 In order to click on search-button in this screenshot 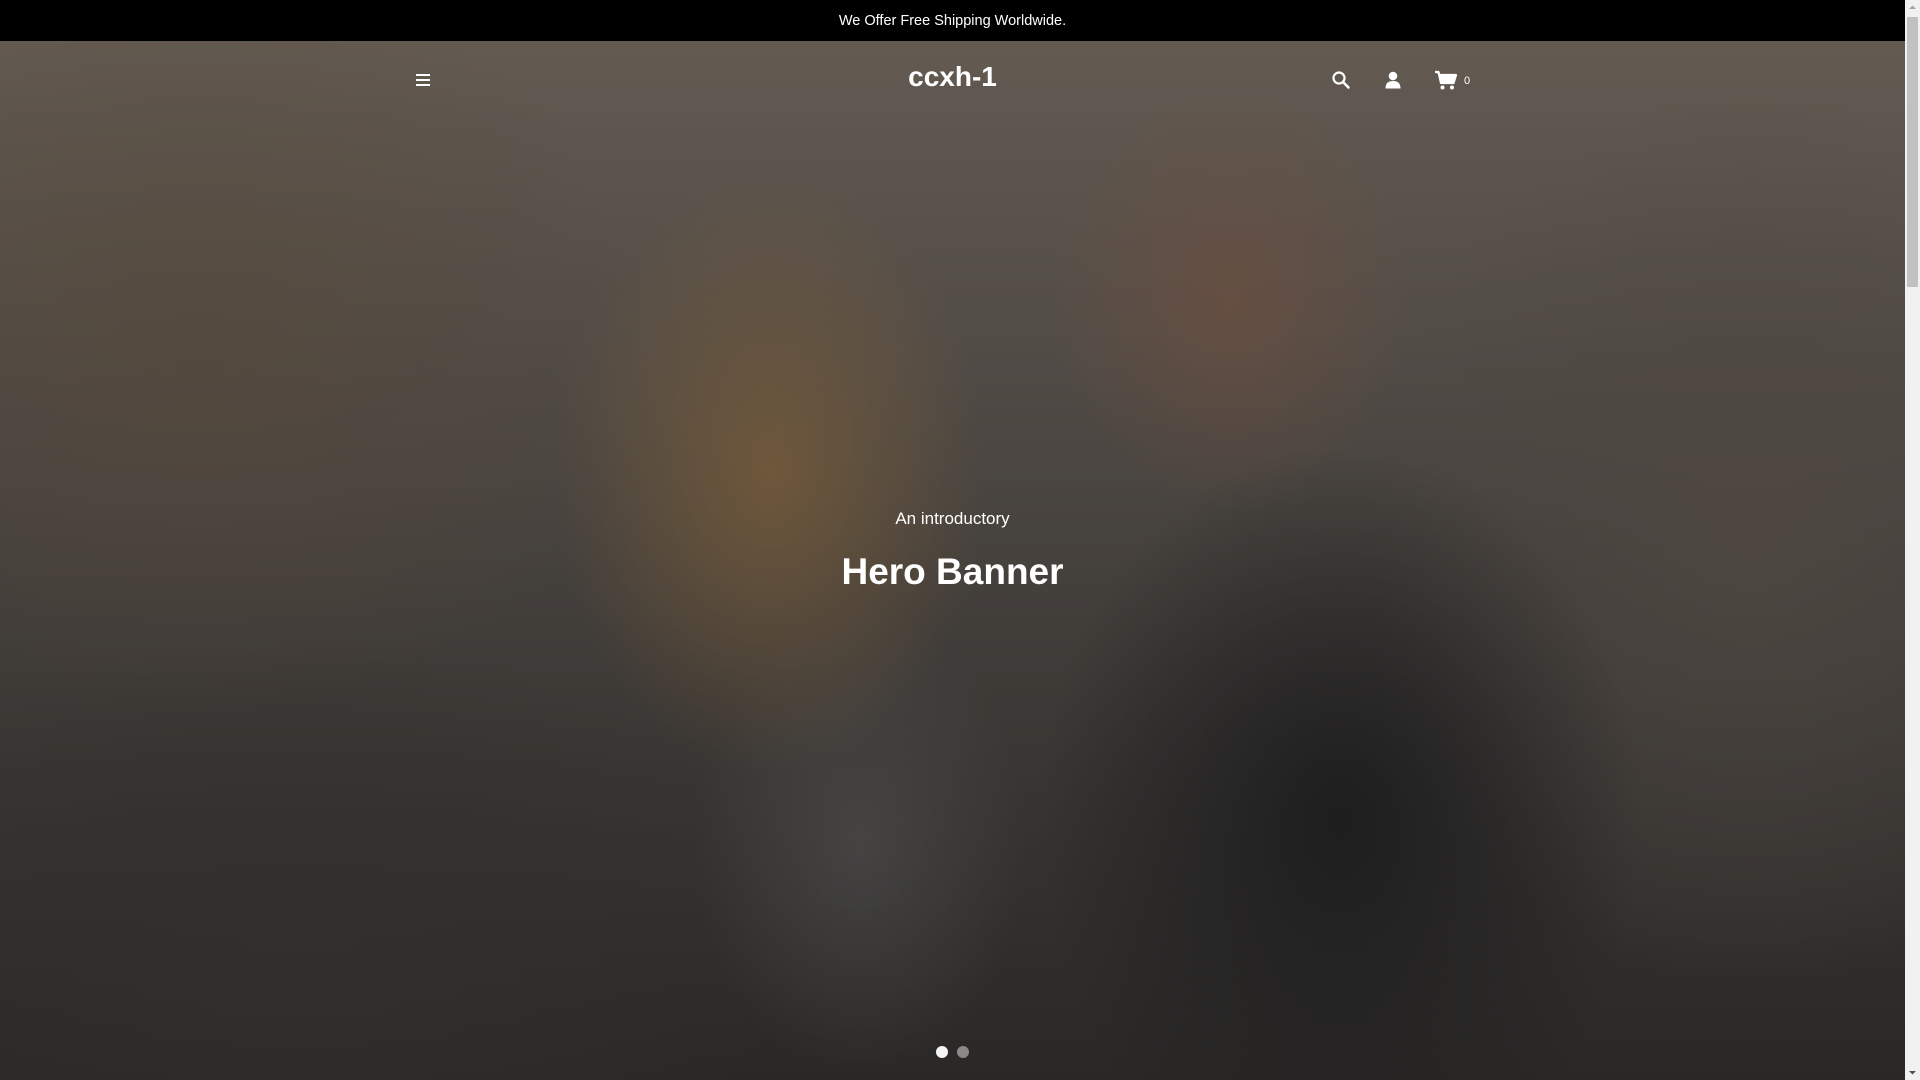, I will do `click(1341, 80)`.